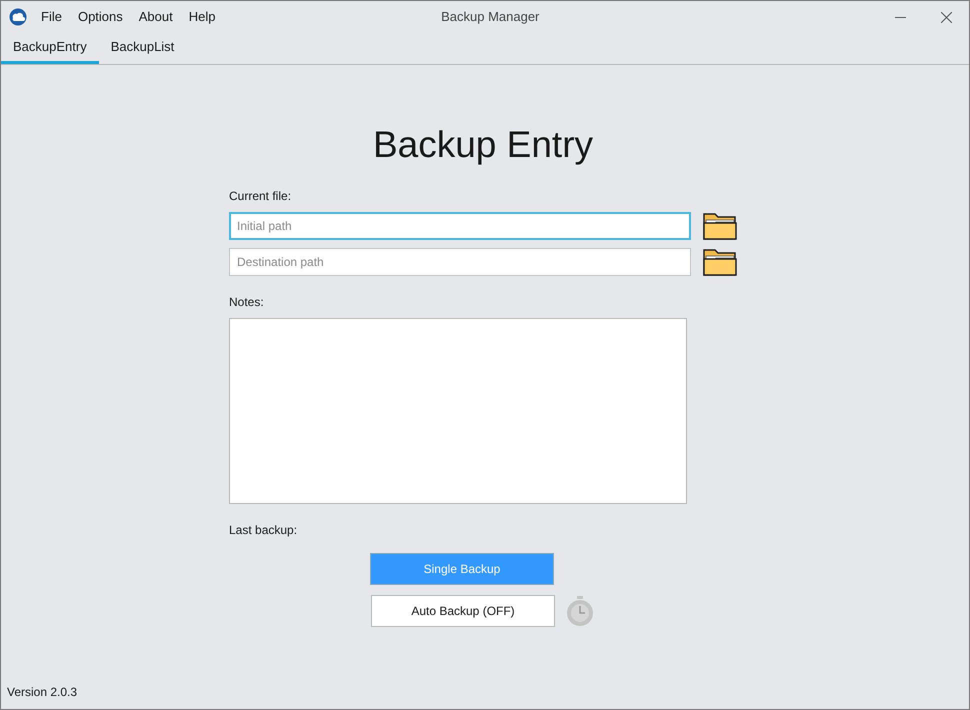 This screenshot has height=710, width=970. Describe the element at coordinates (946, 17) in the screenshot. I see `close-icon` at that location.